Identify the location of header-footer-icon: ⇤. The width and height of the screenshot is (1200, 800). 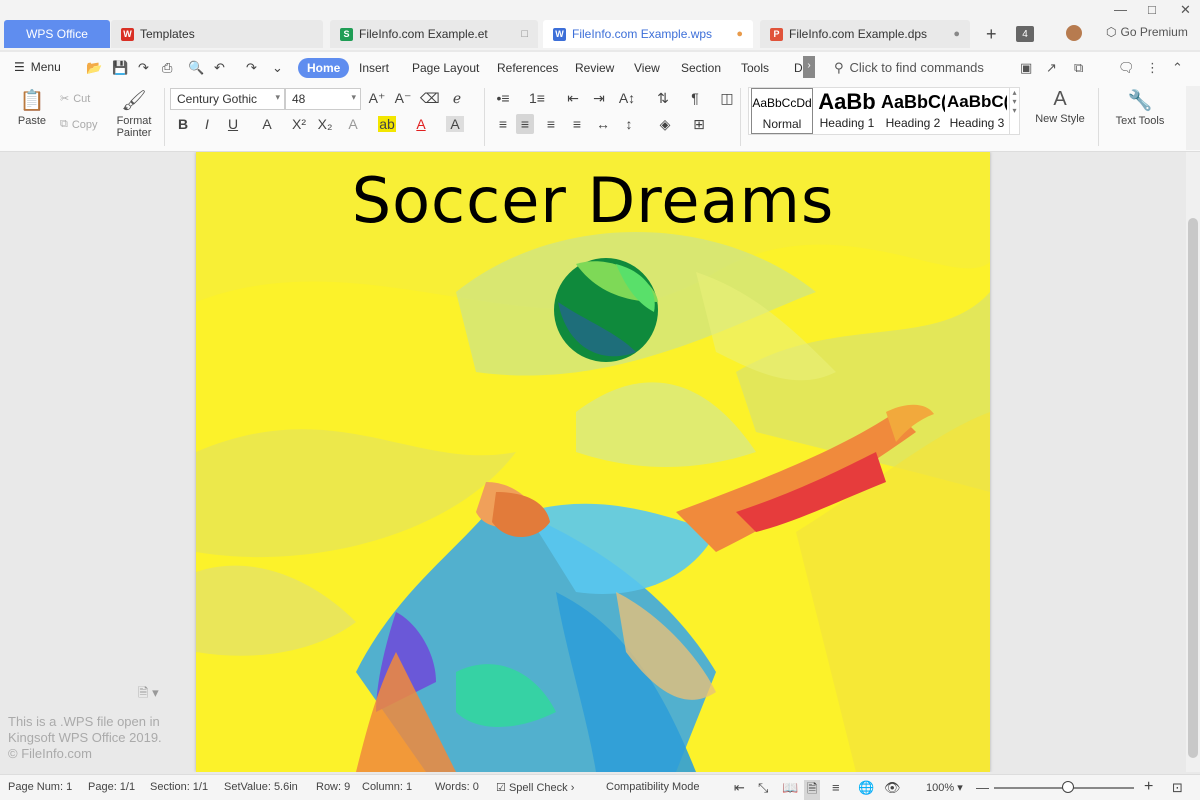
(739, 788).